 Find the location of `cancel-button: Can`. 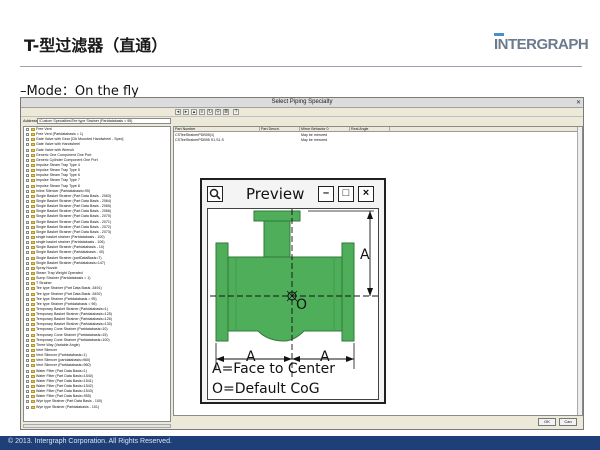

cancel-button: Can is located at coordinates (568, 422).